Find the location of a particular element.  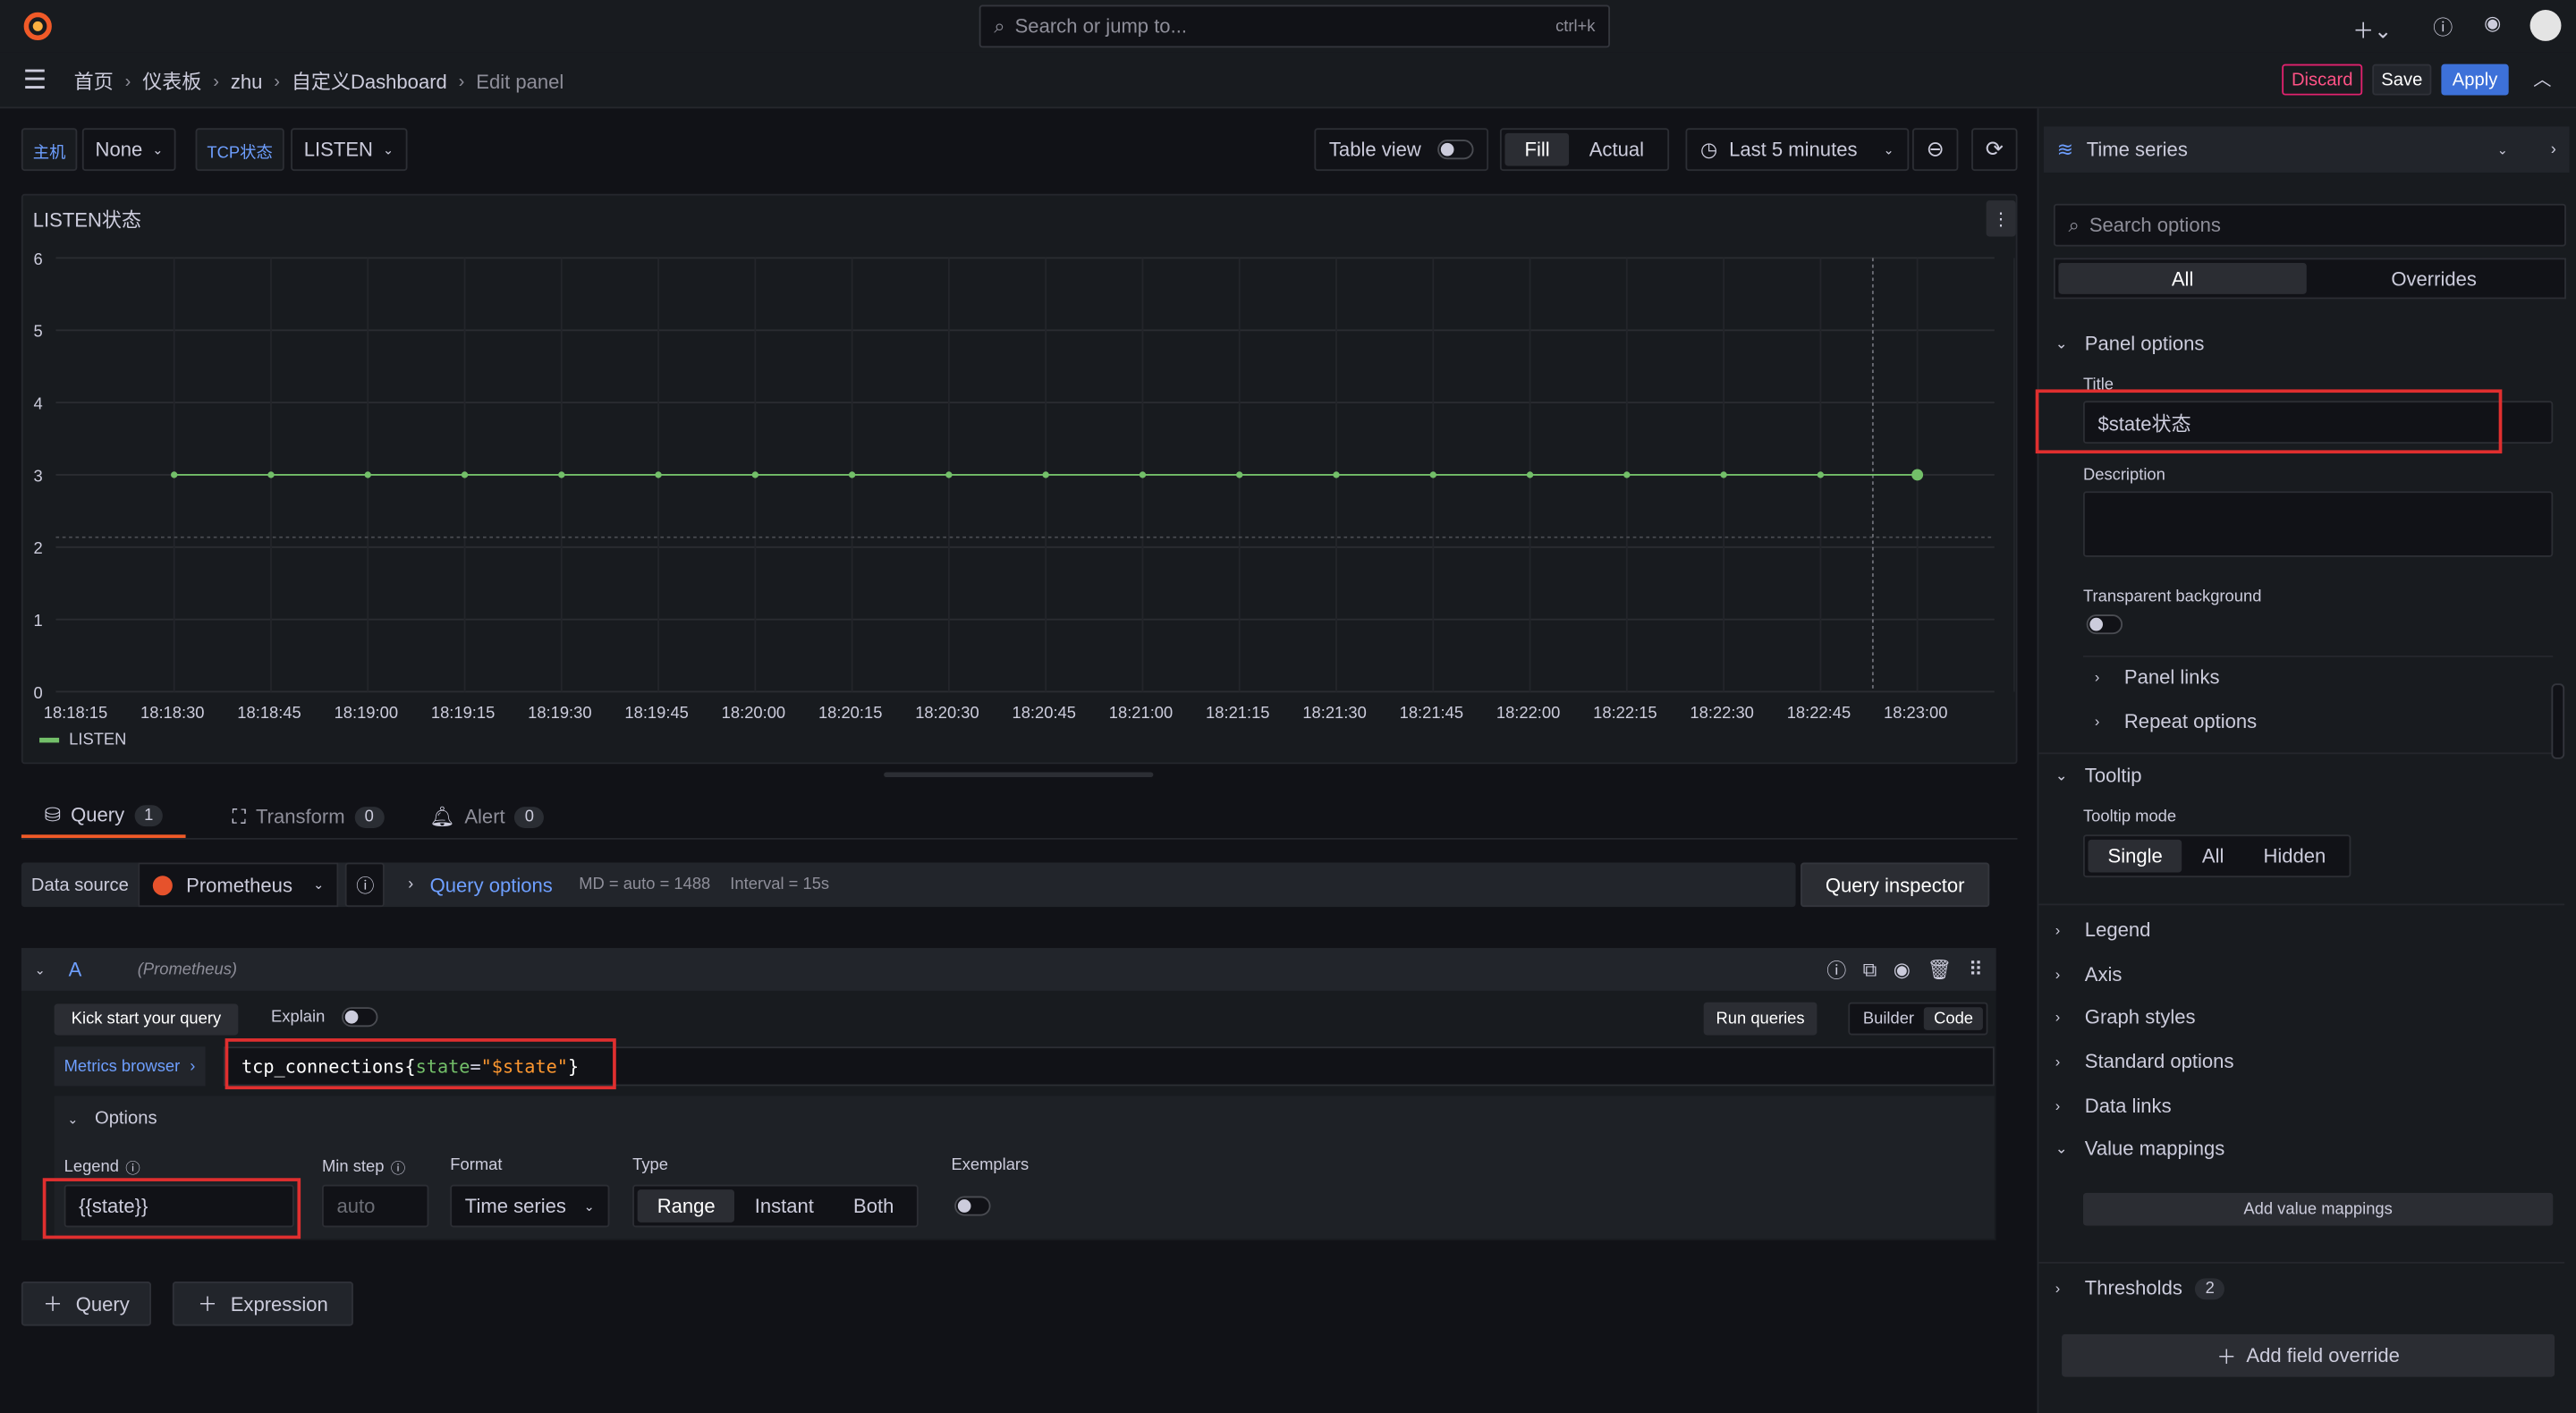

datasource-picker: Prometheus ⌄ is located at coordinates (238, 885).